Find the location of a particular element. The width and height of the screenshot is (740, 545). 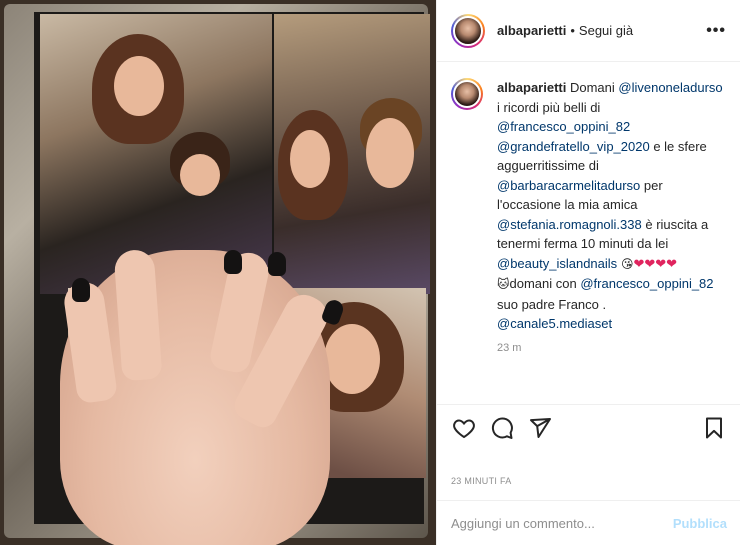

caption-time: 23 m is located at coordinates (611, 348).